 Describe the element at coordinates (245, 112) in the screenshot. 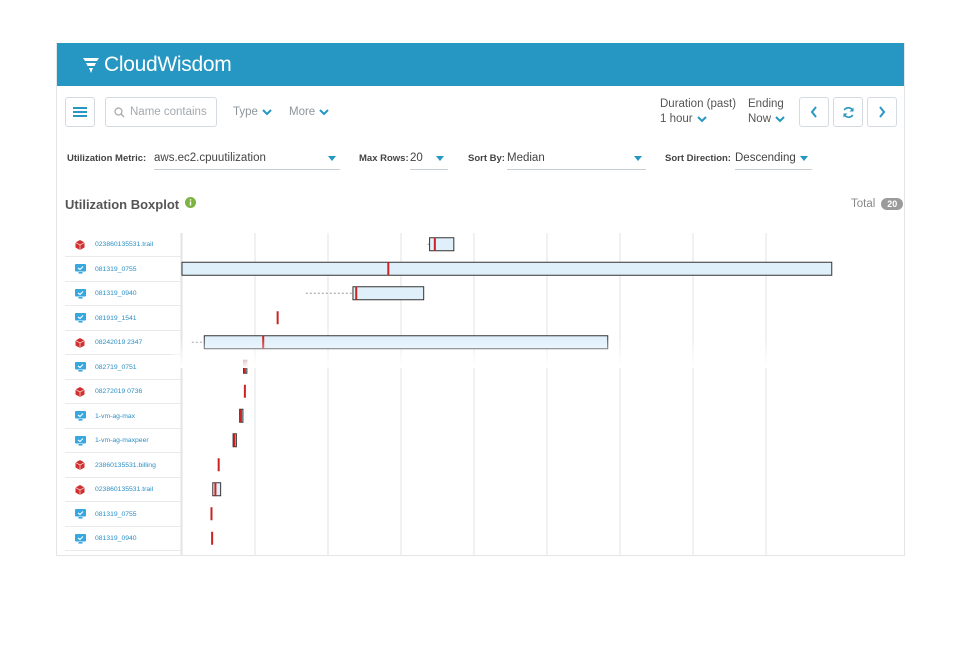

I see `type-dropdown-label: Type` at that location.